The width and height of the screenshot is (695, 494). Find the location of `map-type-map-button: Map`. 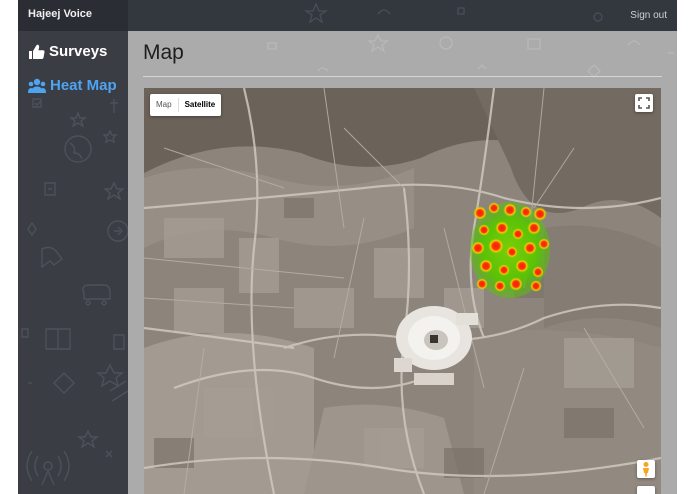

map-type-map-button: Map is located at coordinates (164, 105).